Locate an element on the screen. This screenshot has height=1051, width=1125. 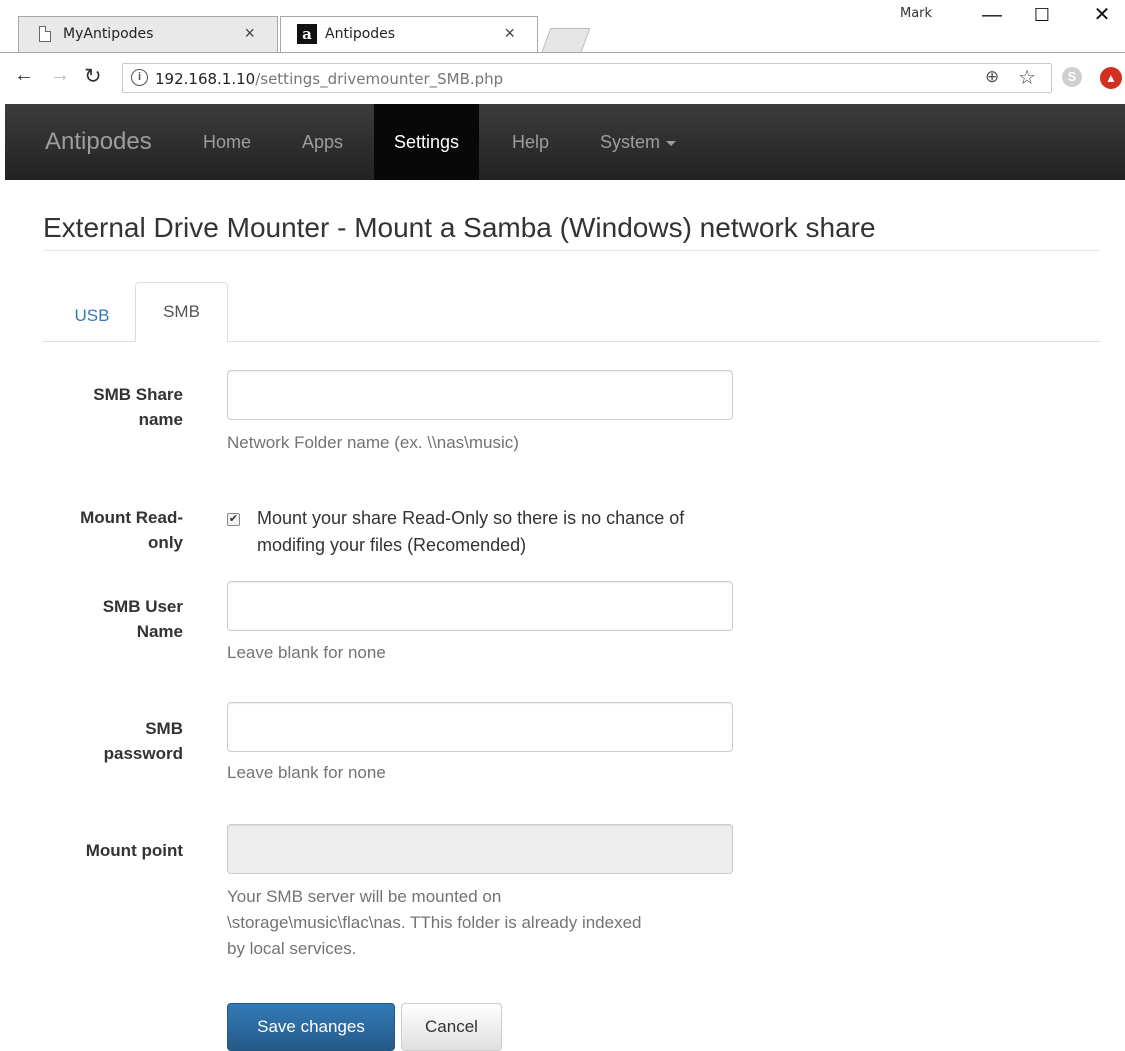
label-line: only is located at coordinates (165, 542).